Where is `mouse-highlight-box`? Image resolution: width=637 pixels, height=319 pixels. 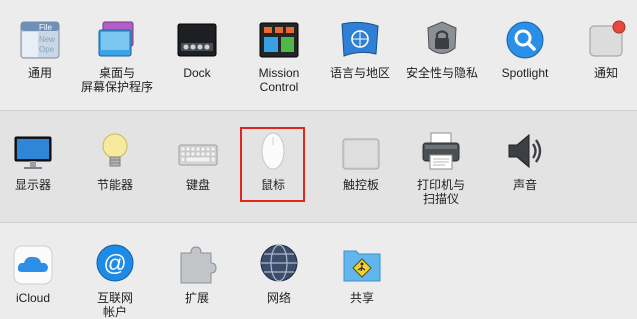 mouse-highlight-box is located at coordinates (272, 164).